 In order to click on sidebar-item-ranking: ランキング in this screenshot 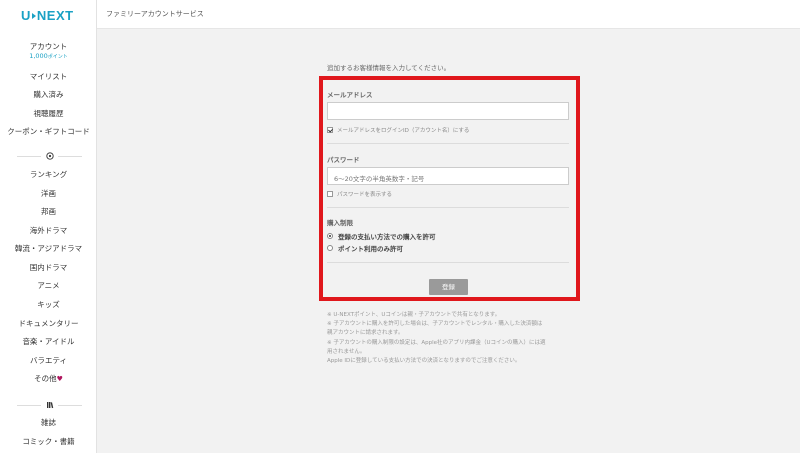, I will do `click(48, 174)`.